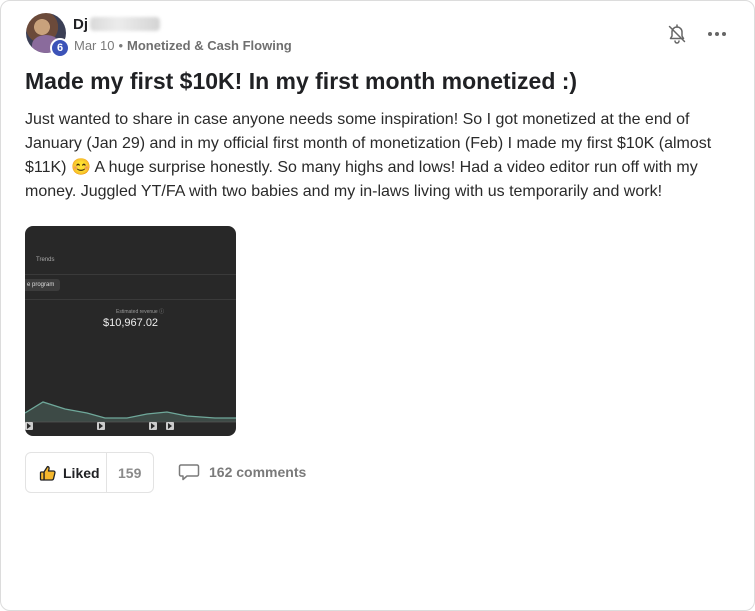 The height and width of the screenshot is (611, 755). What do you see at coordinates (677, 34) in the screenshot?
I see `bell-off-icon` at bounding box center [677, 34].